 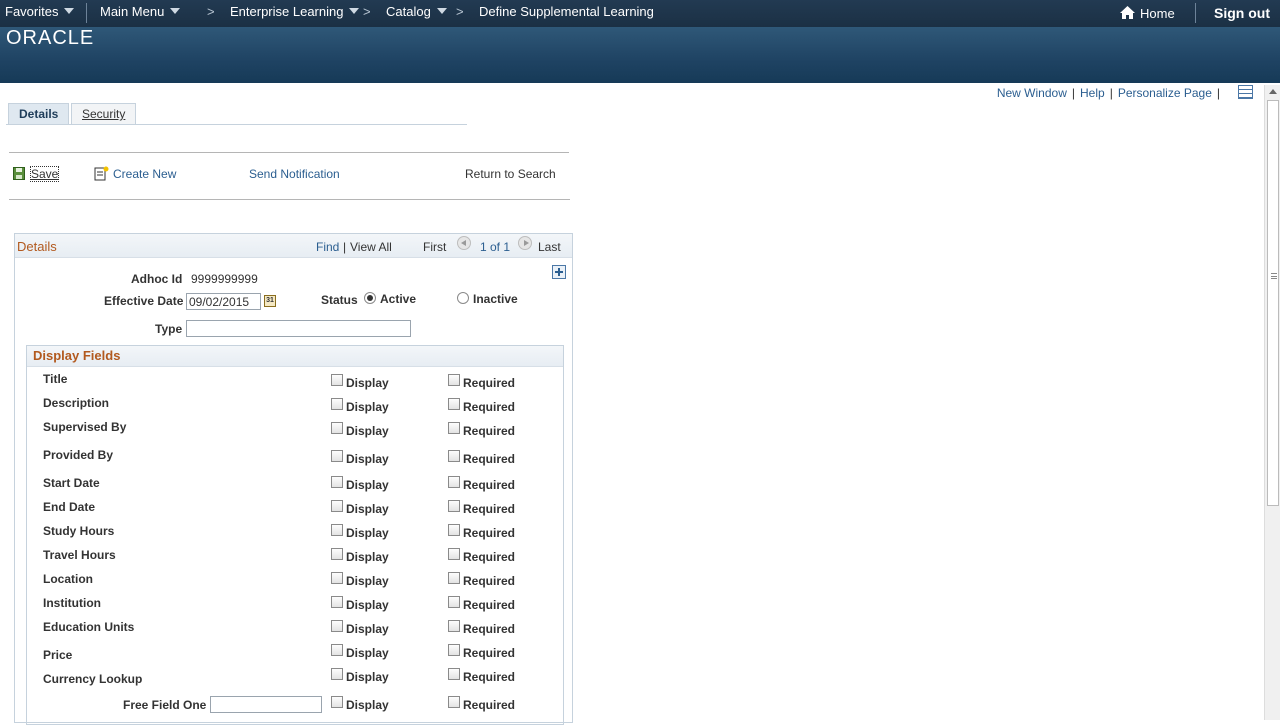 What do you see at coordinates (640, 55) in the screenshot?
I see `header-banner: ORACLE` at bounding box center [640, 55].